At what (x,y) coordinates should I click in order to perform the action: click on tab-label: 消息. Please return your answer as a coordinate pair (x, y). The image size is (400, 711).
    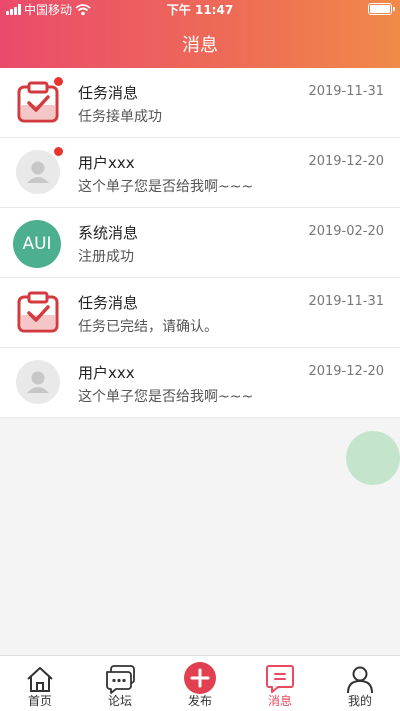
    Looking at the image, I should click on (279, 701).